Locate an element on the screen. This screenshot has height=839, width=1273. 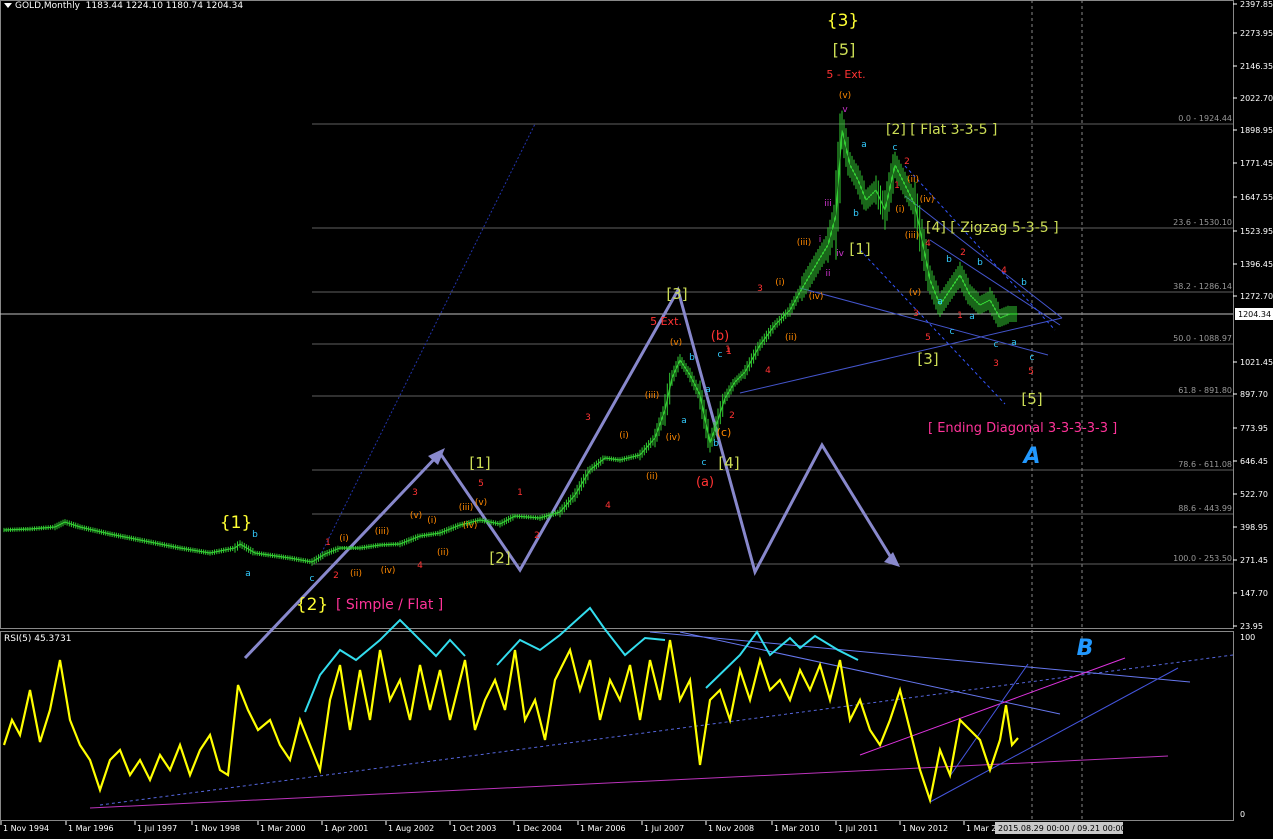
wave-label: [2] is located at coordinates (499, 558).